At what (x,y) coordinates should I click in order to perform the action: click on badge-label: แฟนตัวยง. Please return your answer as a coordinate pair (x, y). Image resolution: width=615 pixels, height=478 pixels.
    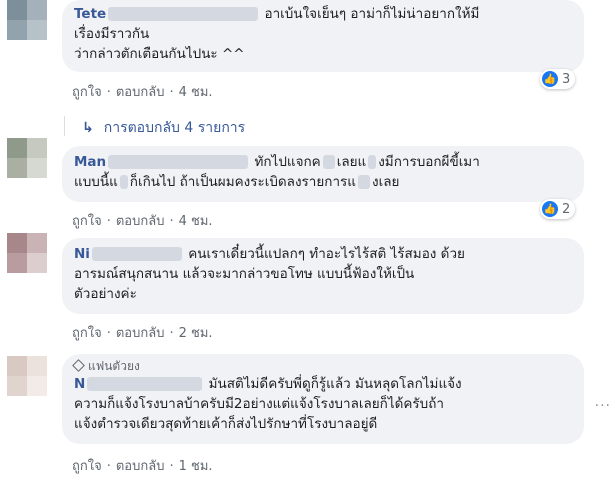
    Looking at the image, I should click on (114, 366).